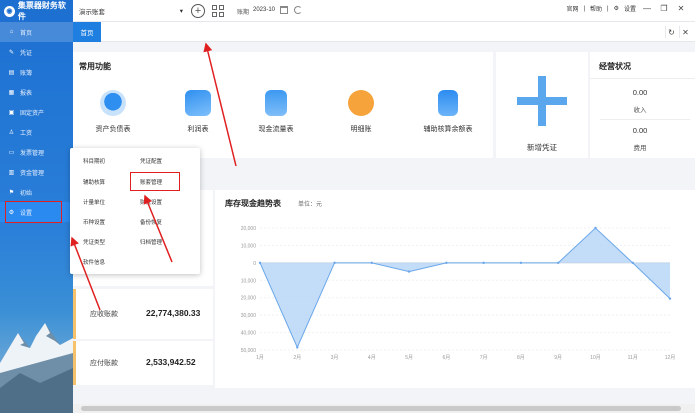 Image resolution: width=695 pixels, height=413 pixels. I want to click on arrow-to-settings, so click(85, 273).